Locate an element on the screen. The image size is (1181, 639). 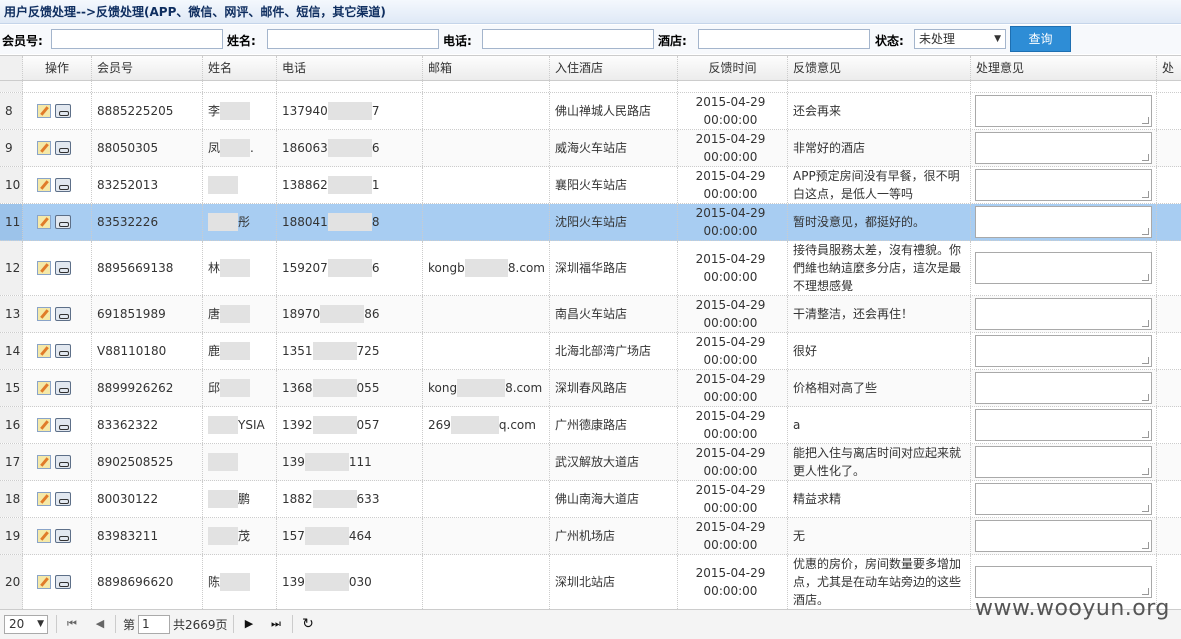
name-input is located at coordinates (353, 39).